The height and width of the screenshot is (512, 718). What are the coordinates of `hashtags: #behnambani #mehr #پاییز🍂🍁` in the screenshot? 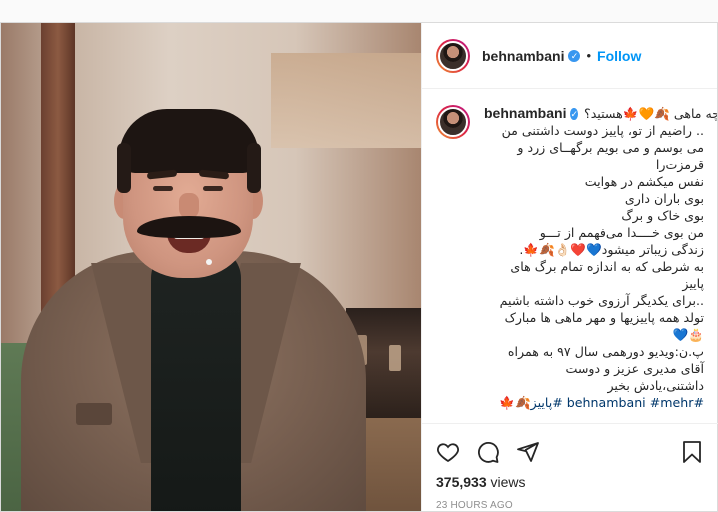 It's located at (594, 402).